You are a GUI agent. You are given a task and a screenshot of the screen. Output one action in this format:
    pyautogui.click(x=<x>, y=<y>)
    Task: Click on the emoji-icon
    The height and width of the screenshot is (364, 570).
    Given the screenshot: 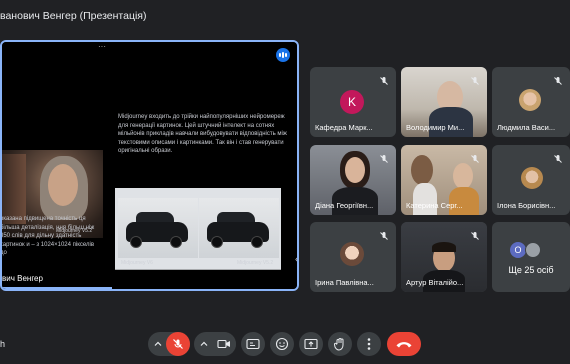 What is the action you would take?
    pyautogui.click(x=282, y=344)
    